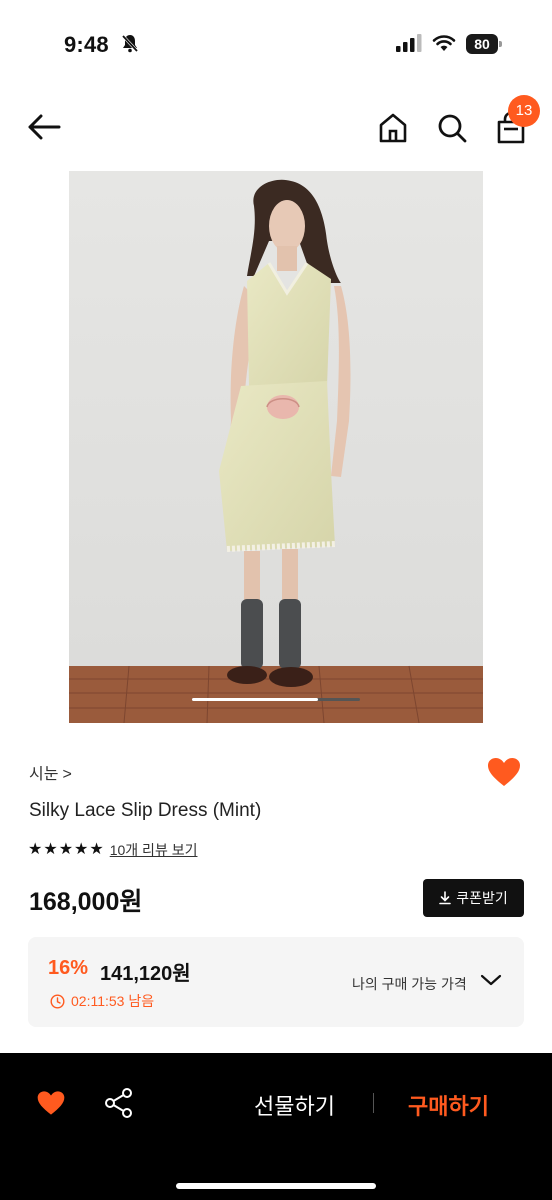 Image resolution: width=552 pixels, height=1200 pixels. I want to click on home-icon, so click(393, 130).